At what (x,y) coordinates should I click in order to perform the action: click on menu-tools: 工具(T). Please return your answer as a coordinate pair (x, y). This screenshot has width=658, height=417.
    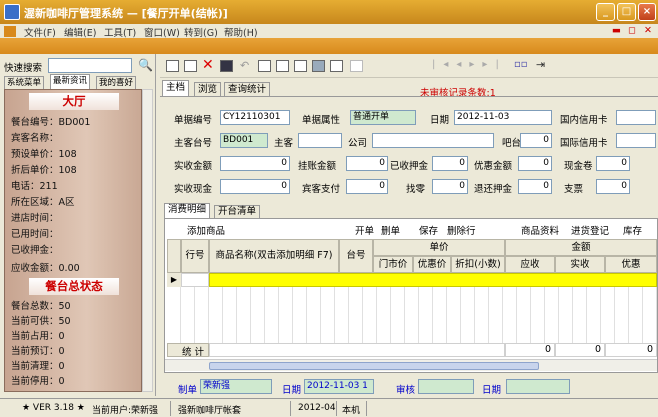
    Looking at the image, I should click on (120, 32).